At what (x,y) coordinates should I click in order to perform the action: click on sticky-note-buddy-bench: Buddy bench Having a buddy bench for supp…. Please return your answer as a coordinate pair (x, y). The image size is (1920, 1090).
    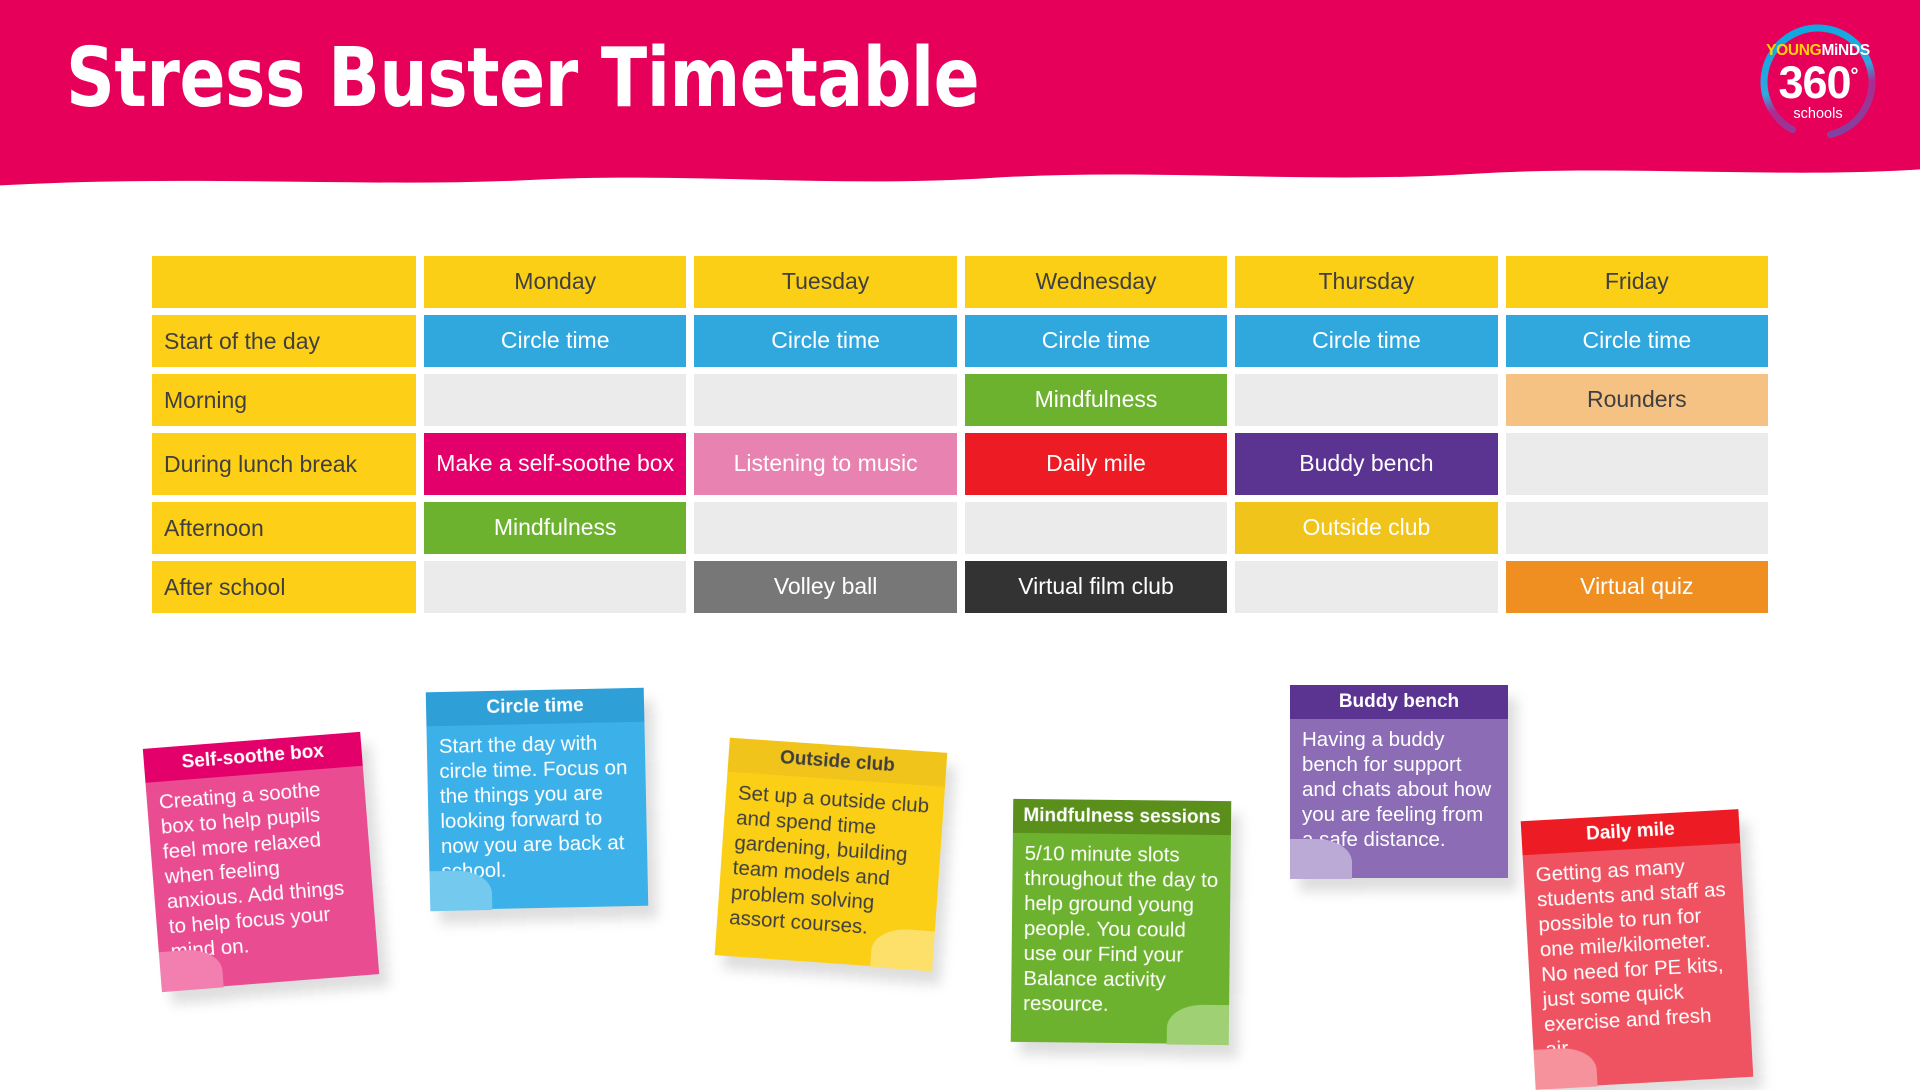
    Looking at the image, I should click on (1399, 782).